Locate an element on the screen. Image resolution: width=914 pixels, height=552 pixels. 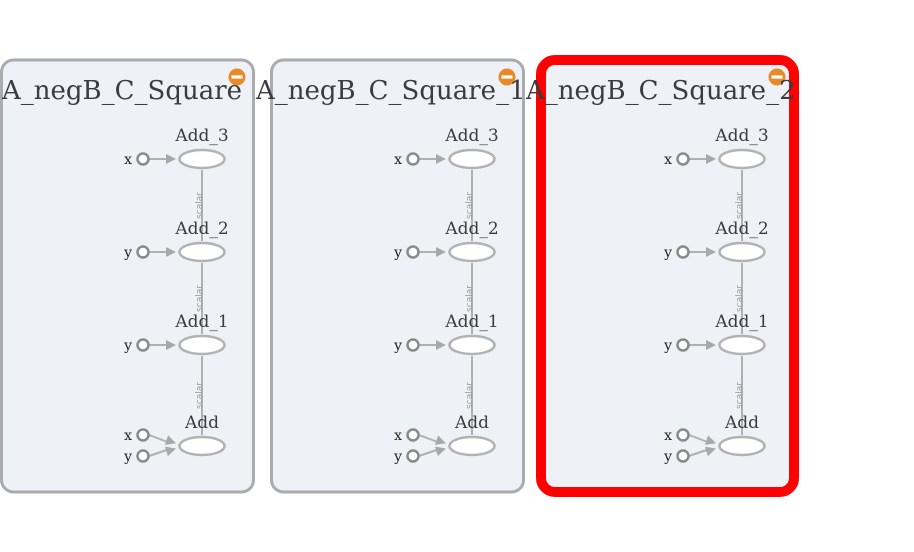
panel-title: A_negB_C_Square_1 is located at coordinates (390, 91).